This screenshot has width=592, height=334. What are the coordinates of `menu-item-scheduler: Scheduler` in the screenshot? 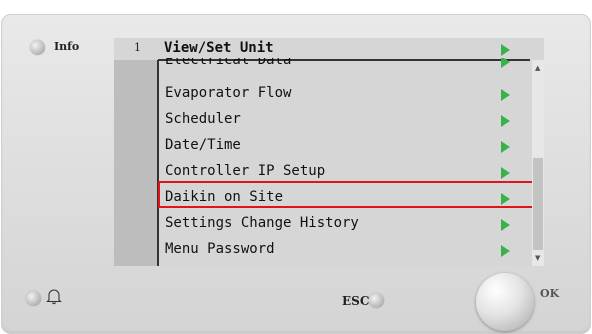 It's located at (345, 121).